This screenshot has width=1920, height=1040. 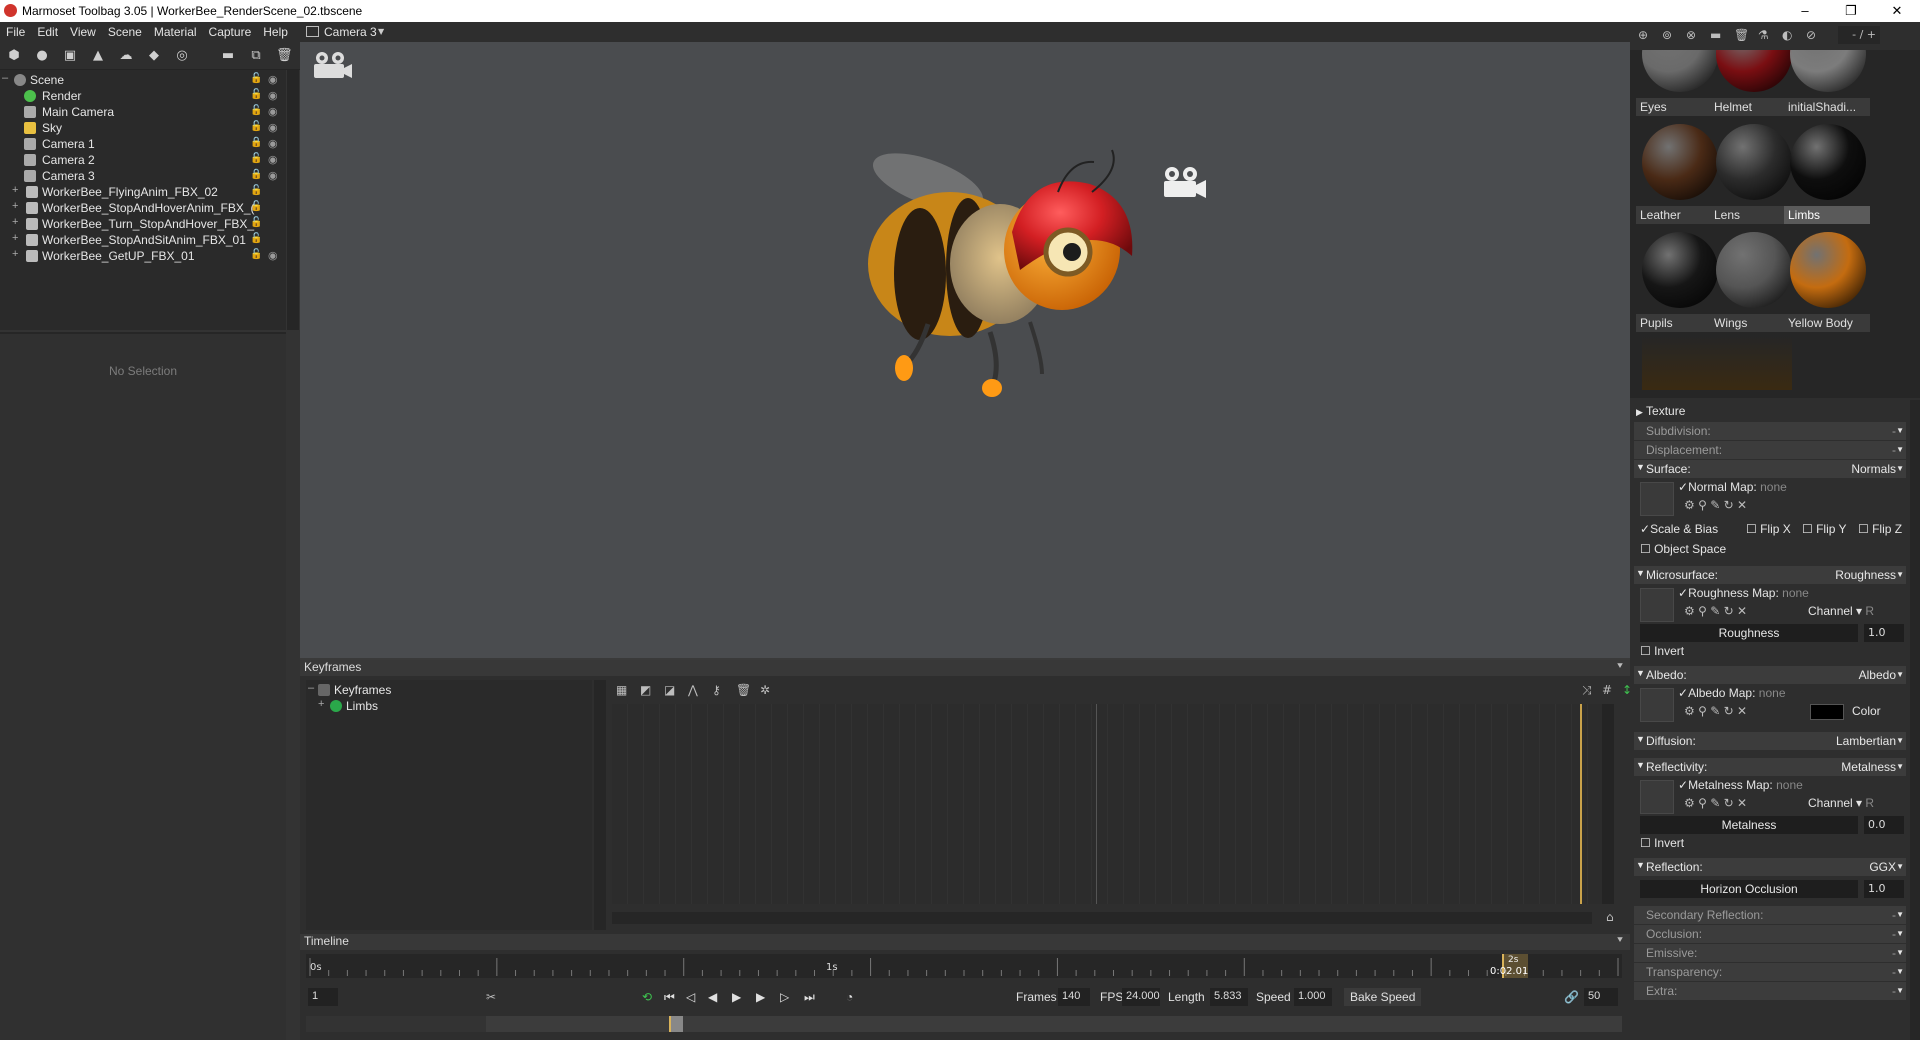 I want to click on flip-z-checkbox: ☐ Flip Z, so click(x=1880, y=529).